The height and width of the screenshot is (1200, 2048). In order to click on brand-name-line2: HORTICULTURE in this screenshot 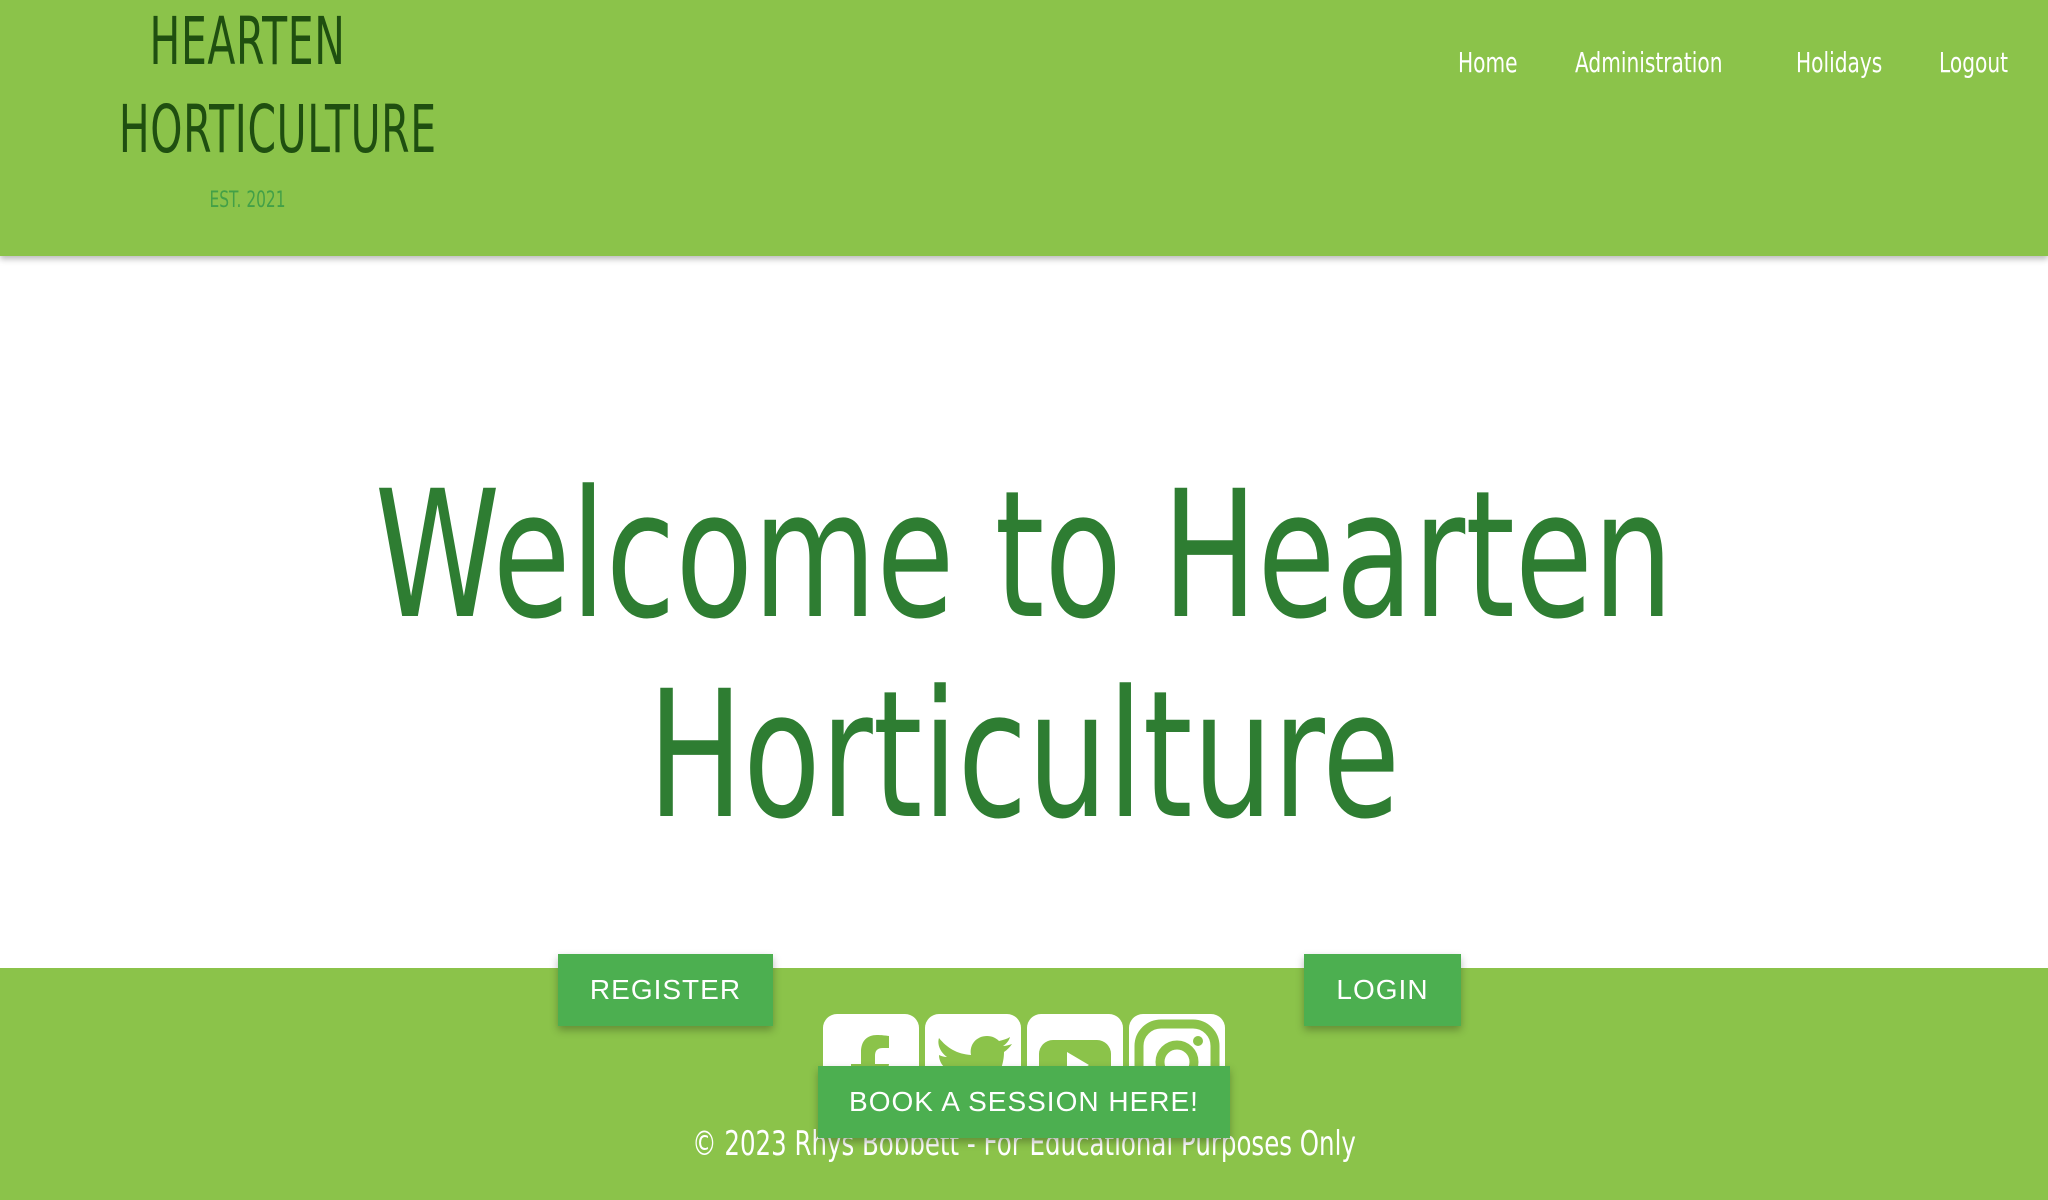, I will do `click(277, 129)`.